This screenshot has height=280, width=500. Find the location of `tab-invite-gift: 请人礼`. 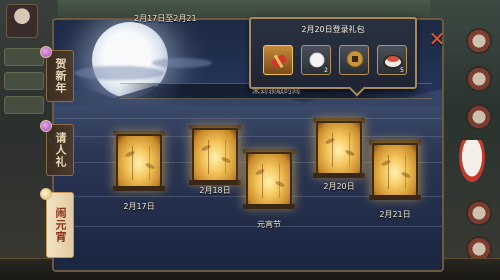

tab-invite-gift: 请人礼 is located at coordinates (57, 148).